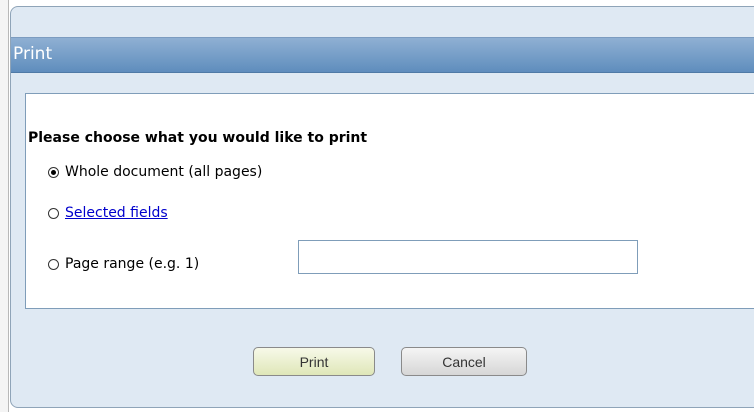 Image resolution: width=754 pixels, height=412 pixels. Describe the element at coordinates (382, 55) in the screenshot. I see `dialog-titlebar: Print` at that location.